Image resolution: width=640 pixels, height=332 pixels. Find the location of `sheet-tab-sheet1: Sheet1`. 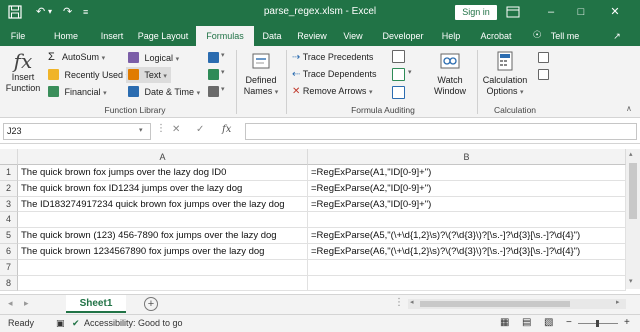

sheet-tab-sheet1: Sheet1 is located at coordinates (96, 304).